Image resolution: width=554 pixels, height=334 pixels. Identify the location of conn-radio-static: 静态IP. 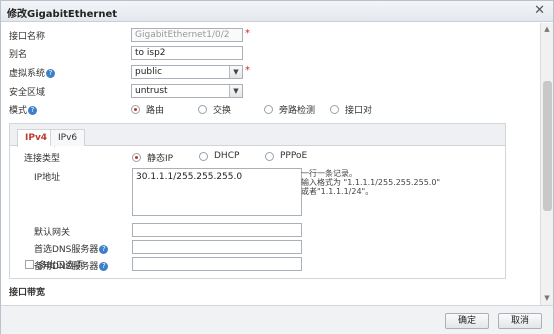
(152, 157).